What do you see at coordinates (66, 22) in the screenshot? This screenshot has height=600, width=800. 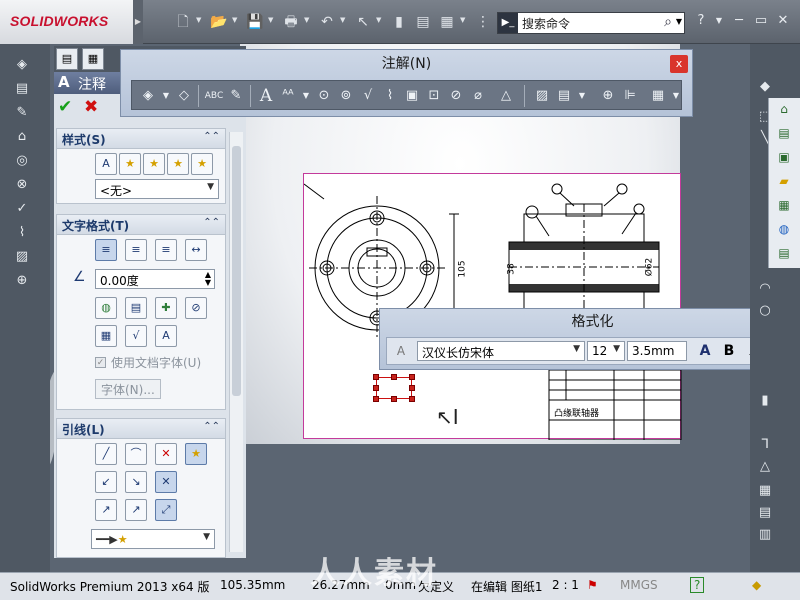 I see `solidworks-logo: SOLIDWORKS` at bounding box center [66, 22].